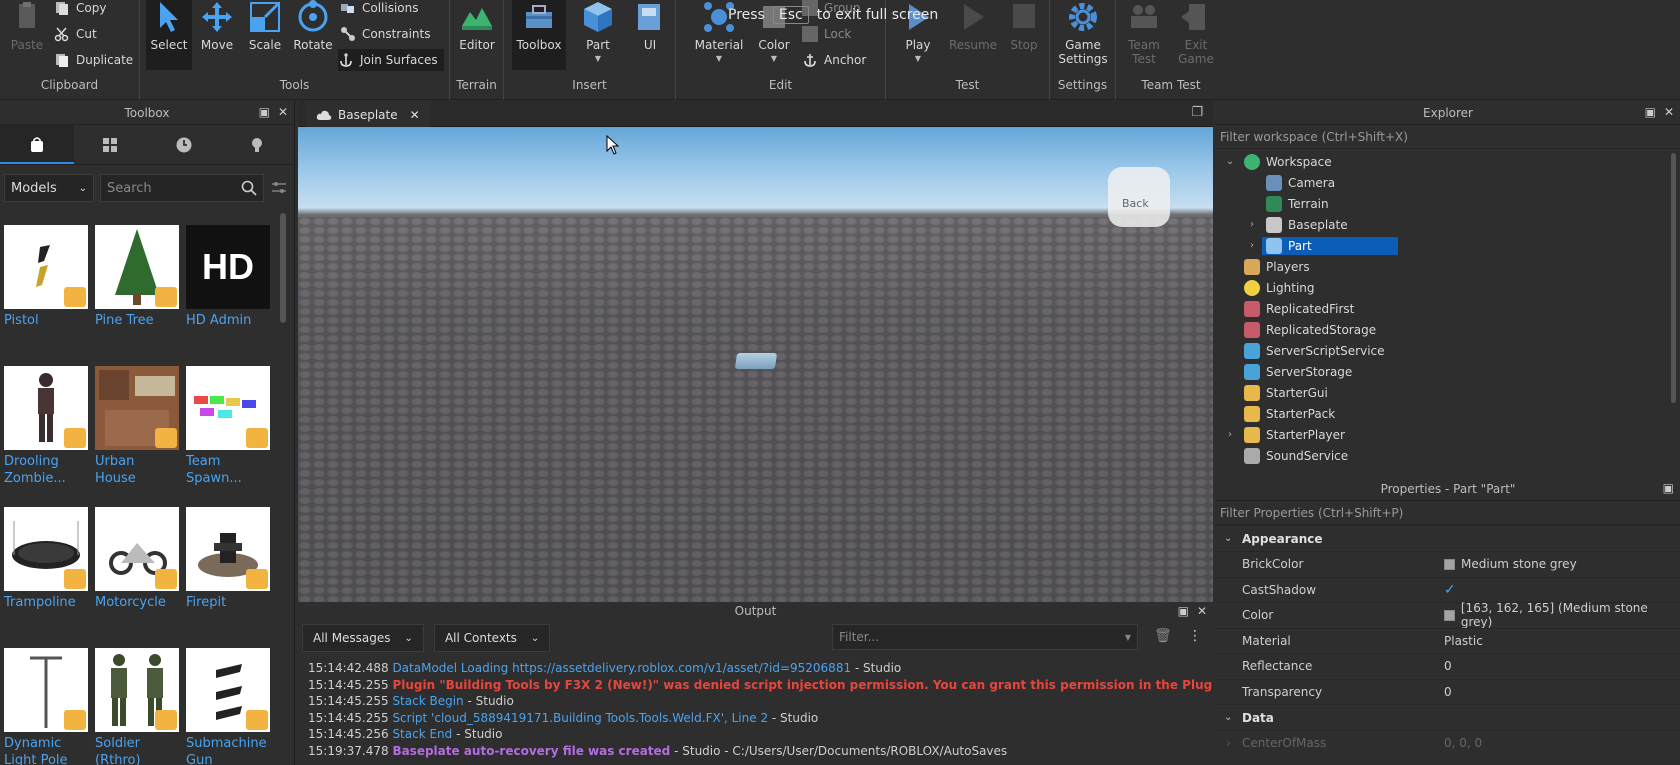 This screenshot has height=765, width=1680. What do you see at coordinates (1448, 392) in the screenshot?
I see `tree-item-starter-gui: StarterGui` at bounding box center [1448, 392].